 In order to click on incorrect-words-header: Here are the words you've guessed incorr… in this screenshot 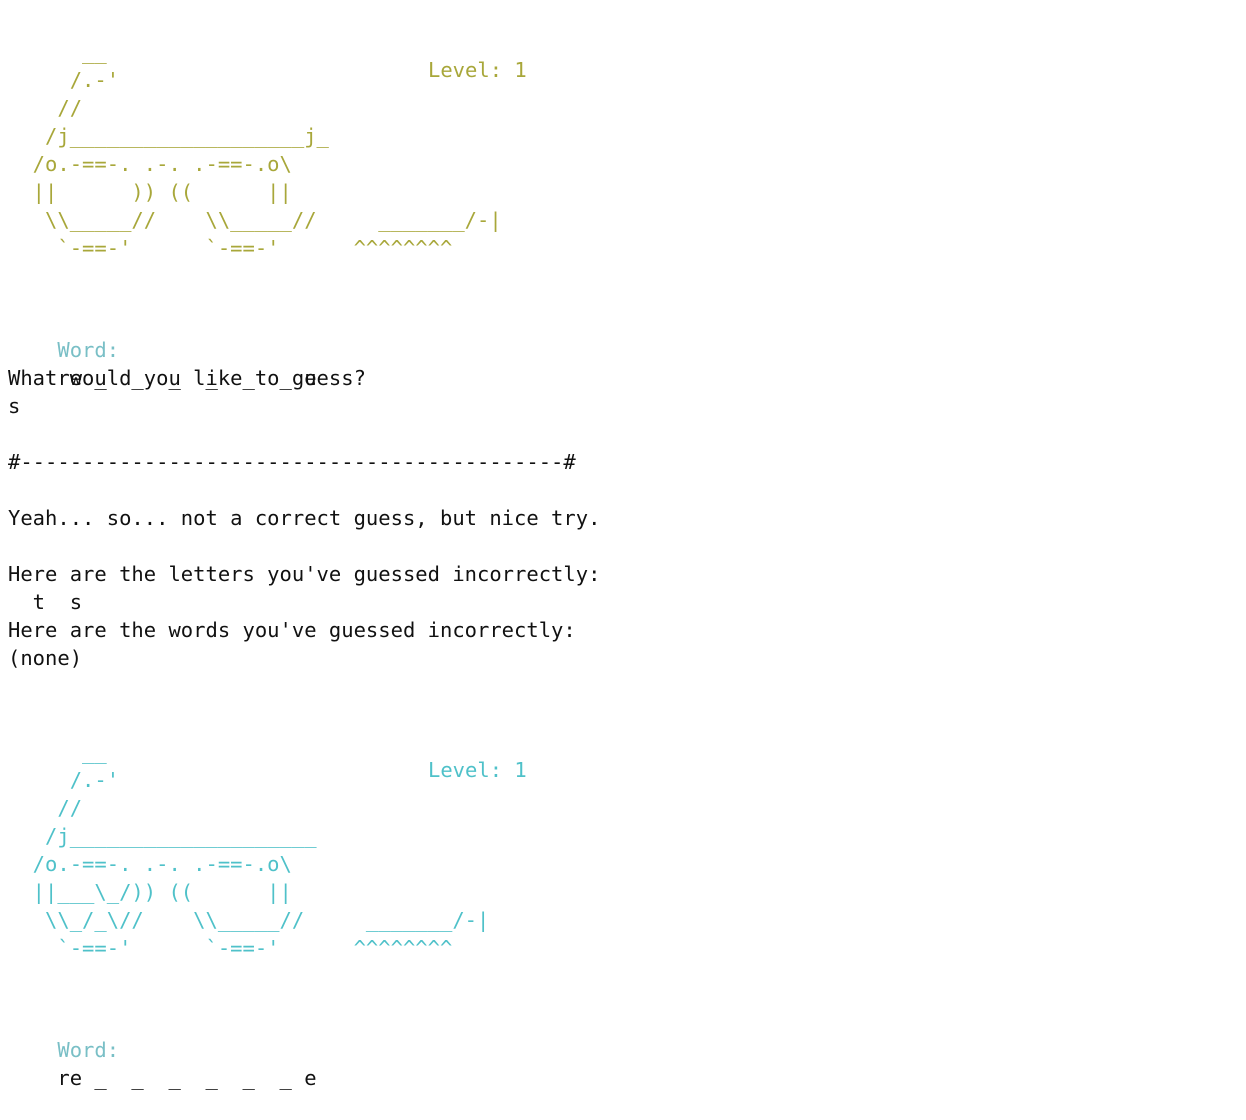, I will do `click(292, 630)`.